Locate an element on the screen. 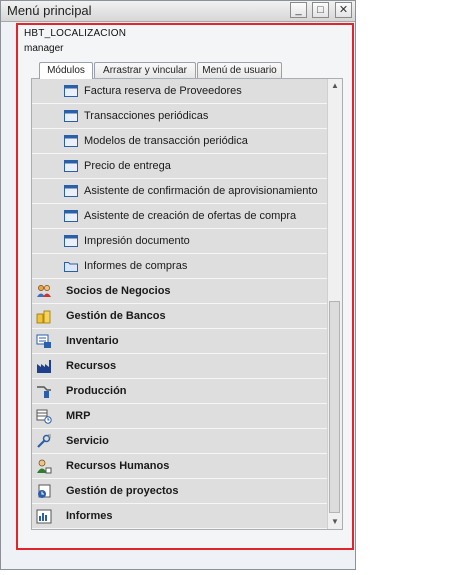  module-item-recursos: Recursos is located at coordinates (180, 366).